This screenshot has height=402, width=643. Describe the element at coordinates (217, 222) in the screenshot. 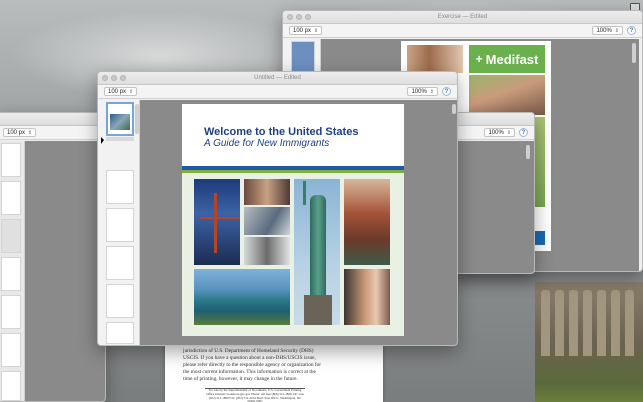

I see `photo-golden-gate` at that location.